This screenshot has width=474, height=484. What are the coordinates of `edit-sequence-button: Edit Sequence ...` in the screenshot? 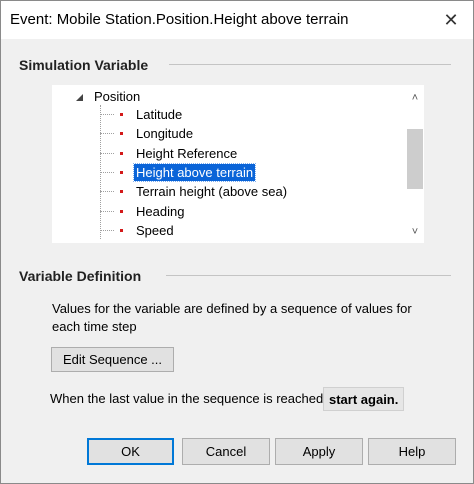 It's located at (112, 359).